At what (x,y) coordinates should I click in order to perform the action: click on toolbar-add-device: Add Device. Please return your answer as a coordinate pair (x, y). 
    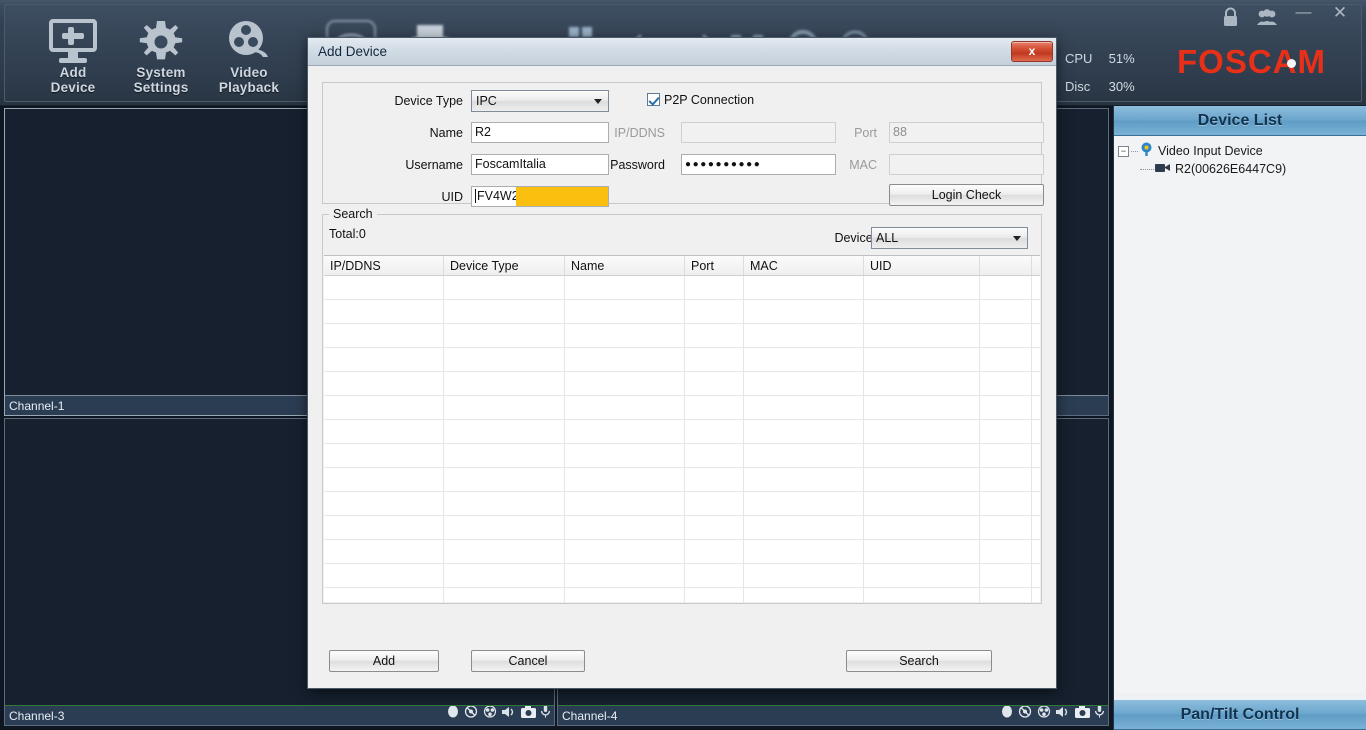
    Looking at the image, I should click on (73, 55).